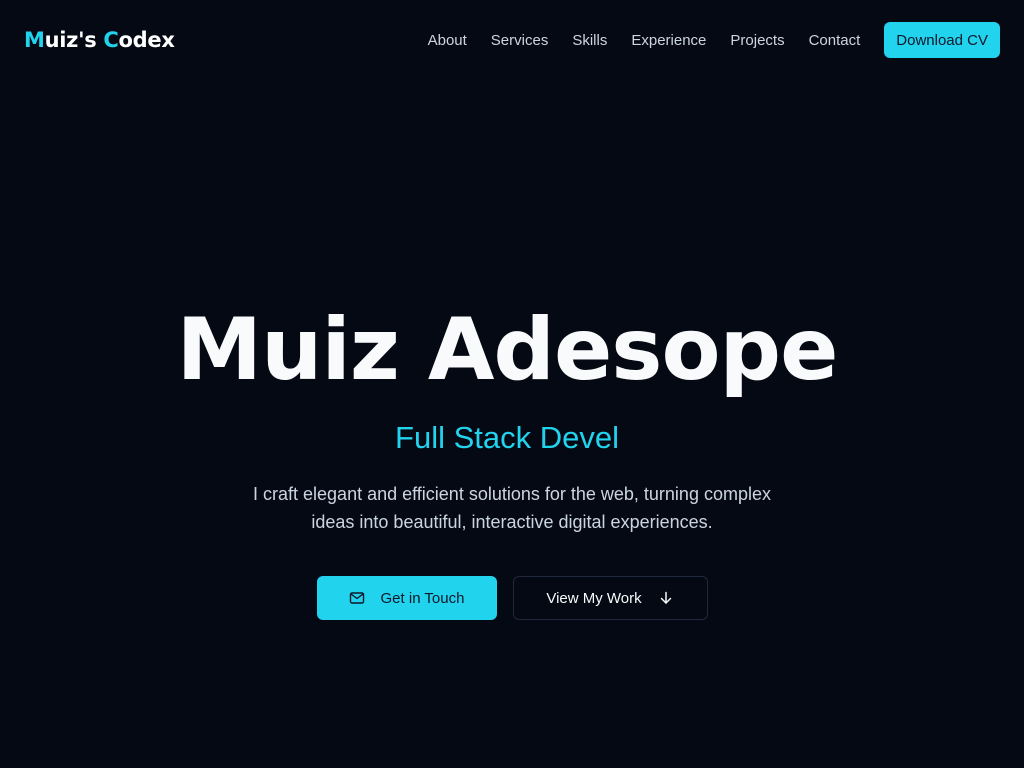 The image size is (1024, 768). I want to click on nav-link-contact: Contact, so click(835, 40).